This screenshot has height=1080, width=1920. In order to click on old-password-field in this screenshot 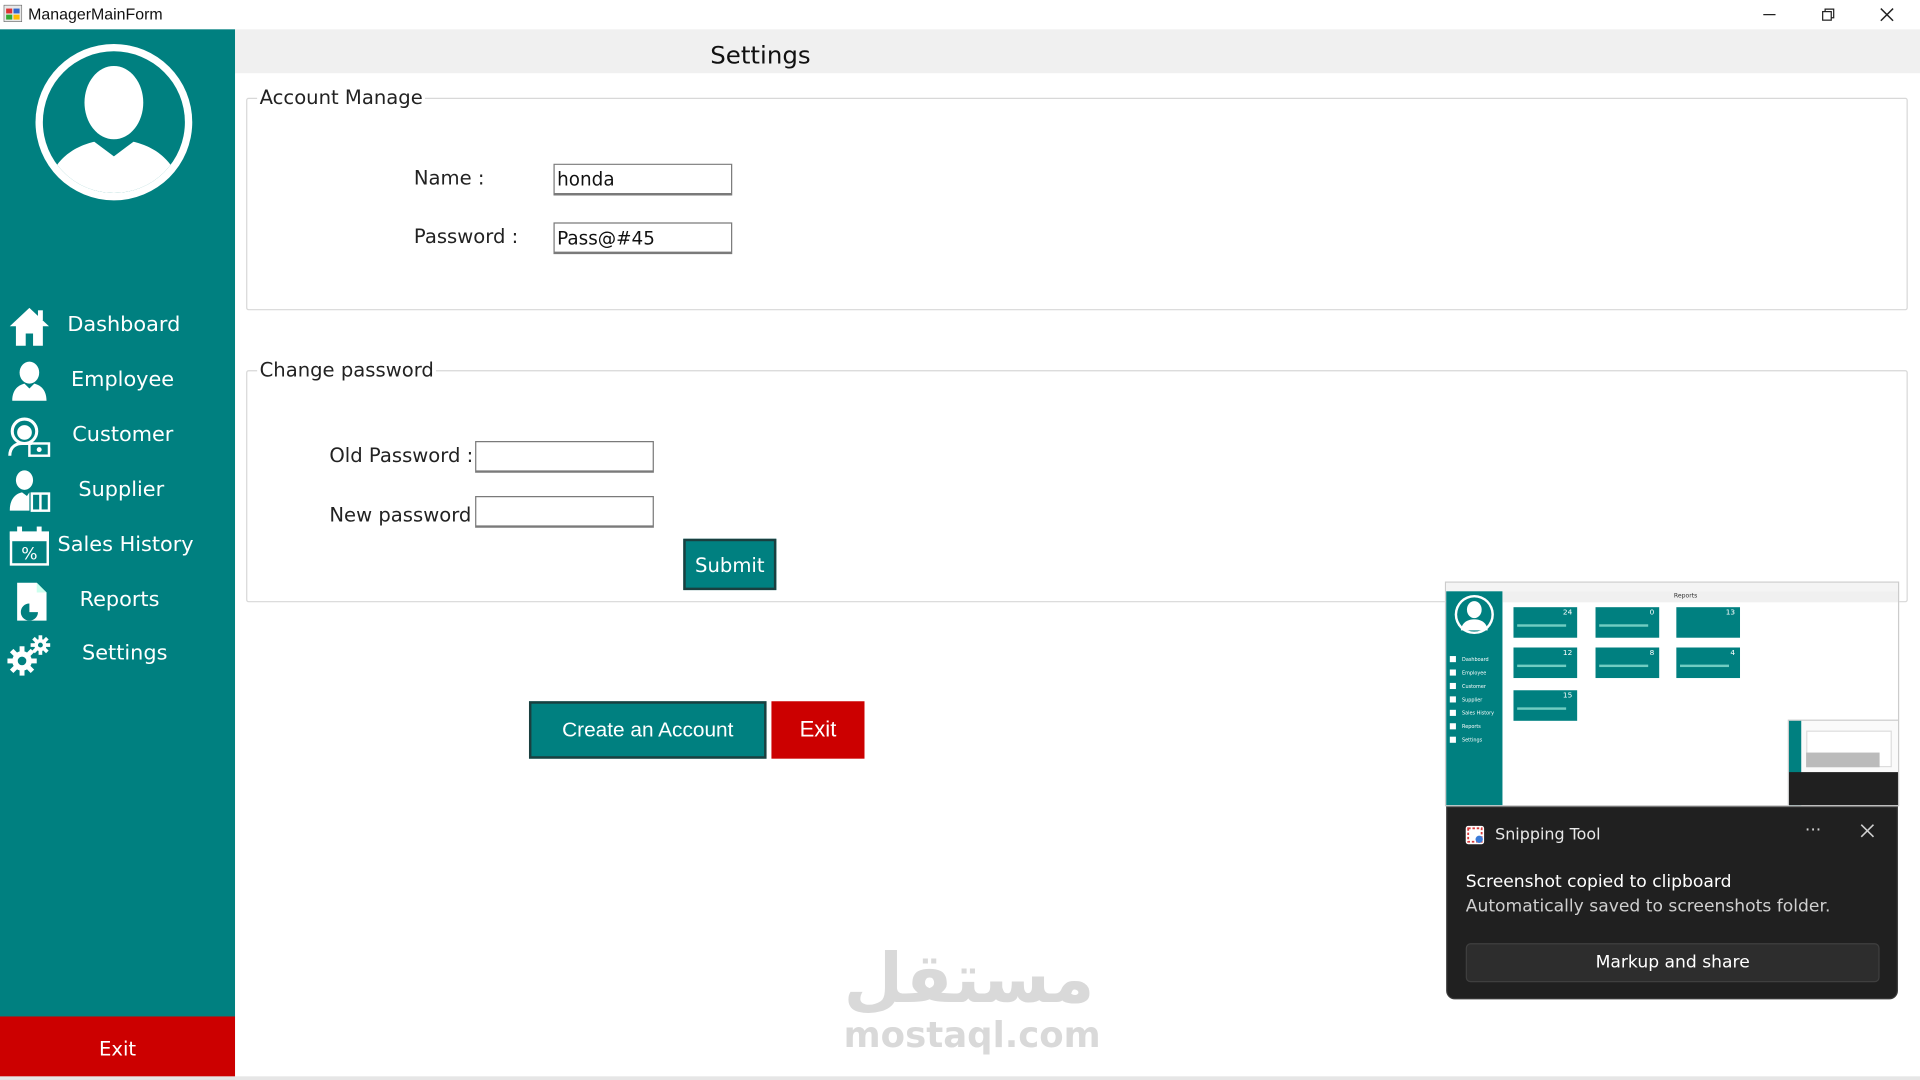, I will do `click(564, 457)`.